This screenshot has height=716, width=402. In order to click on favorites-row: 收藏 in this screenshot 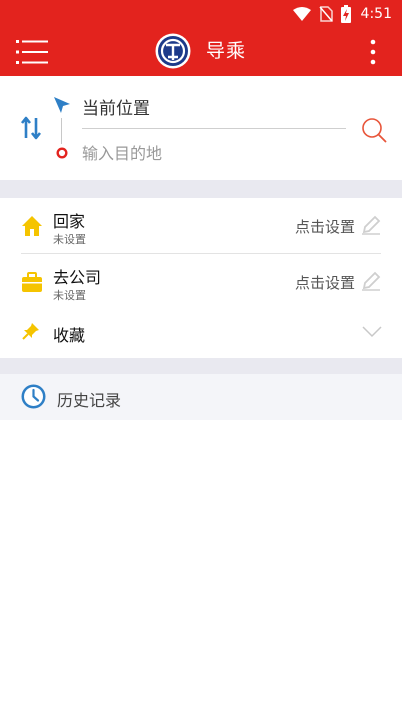, I will do `click(201, 332)`.